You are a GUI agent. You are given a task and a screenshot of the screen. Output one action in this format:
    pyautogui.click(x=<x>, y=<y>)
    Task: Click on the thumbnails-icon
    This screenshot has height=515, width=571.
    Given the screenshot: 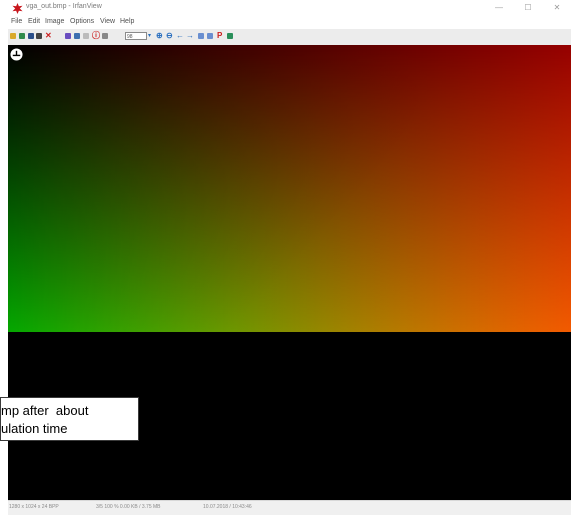 What is the action you would take?
    pyautogui.click(x=22, y=36)
    